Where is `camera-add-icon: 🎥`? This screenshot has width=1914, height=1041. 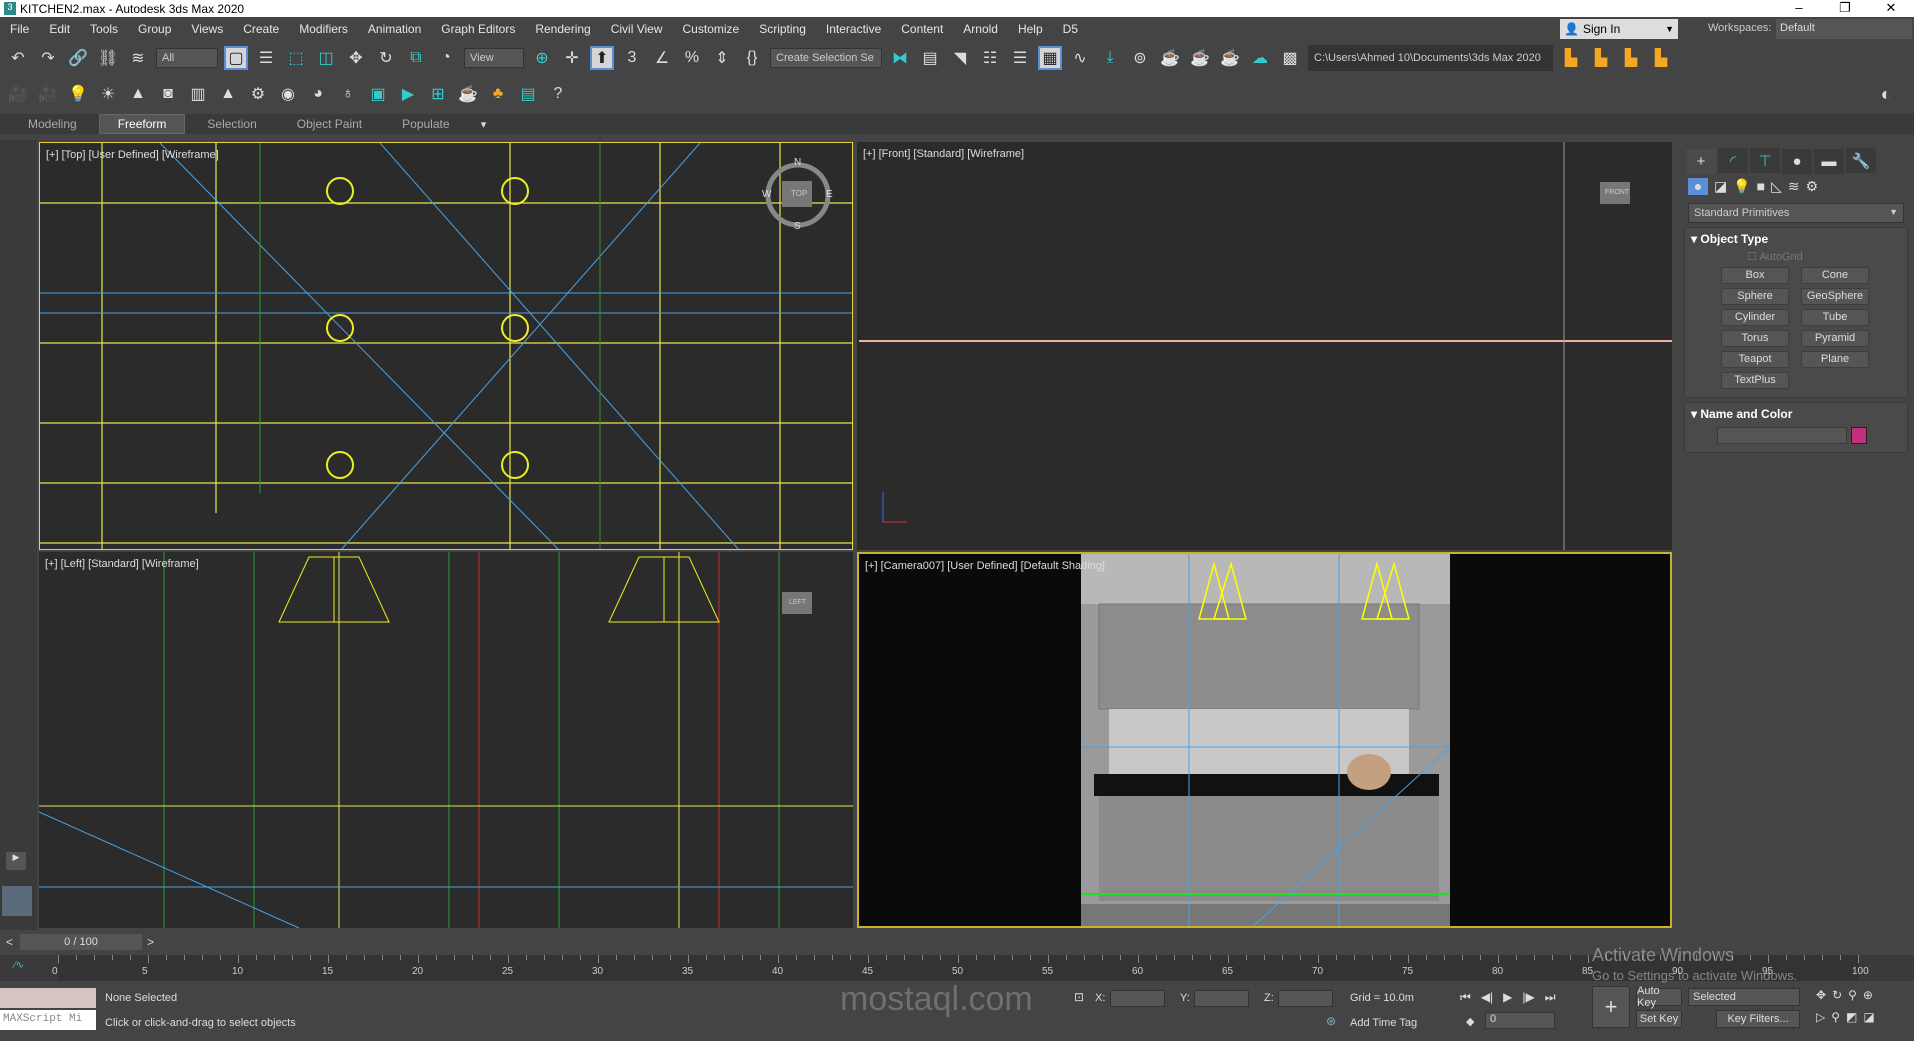
camera-add-icon: 🎥 is located at coordinates (48, 94).